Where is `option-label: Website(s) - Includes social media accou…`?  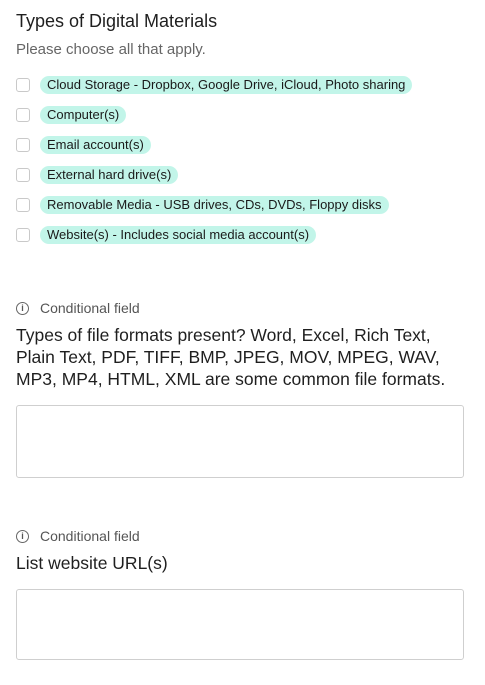 option-label: Website(s) - Includes social media accou… is located at coordinates (178, 235).